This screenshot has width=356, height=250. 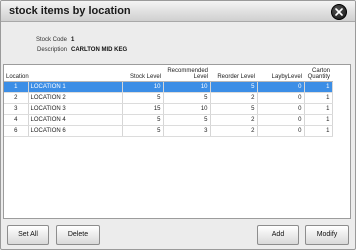 What do you see at coordinates (99, 50) in the screenshot?
I see `description-value: CARLTON MID KEG` at bounding box center [99, 50].